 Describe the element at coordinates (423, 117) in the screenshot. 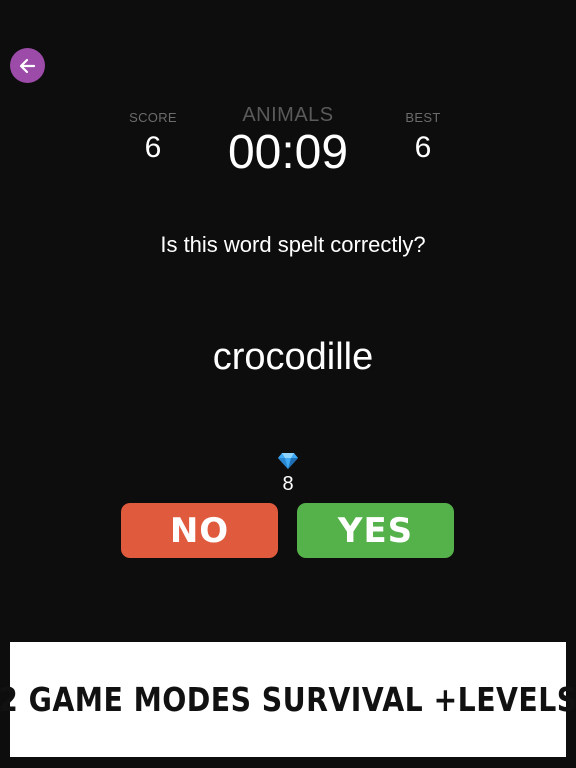

I see `best-label: BEST` at that location.